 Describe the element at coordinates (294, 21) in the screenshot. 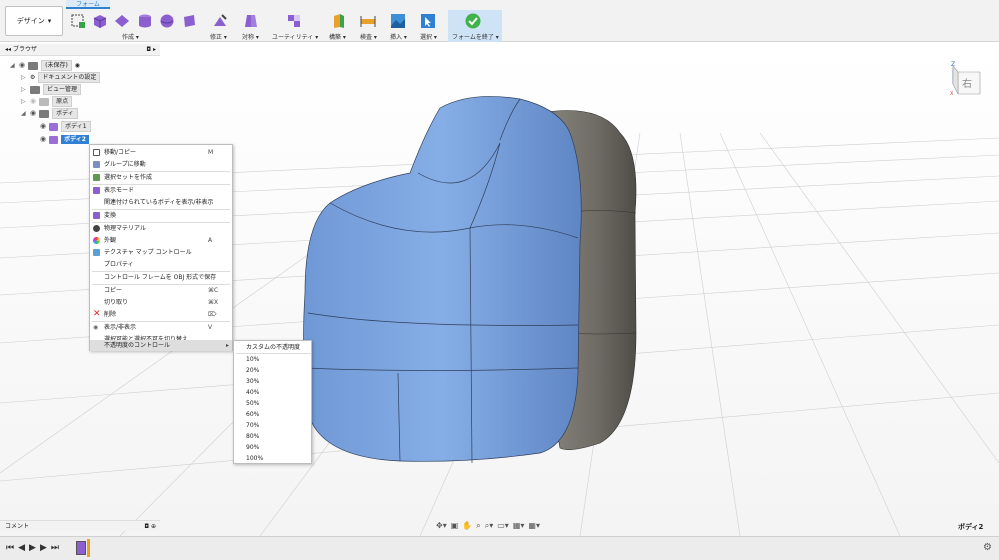

I see `utilities-icon` at that location.